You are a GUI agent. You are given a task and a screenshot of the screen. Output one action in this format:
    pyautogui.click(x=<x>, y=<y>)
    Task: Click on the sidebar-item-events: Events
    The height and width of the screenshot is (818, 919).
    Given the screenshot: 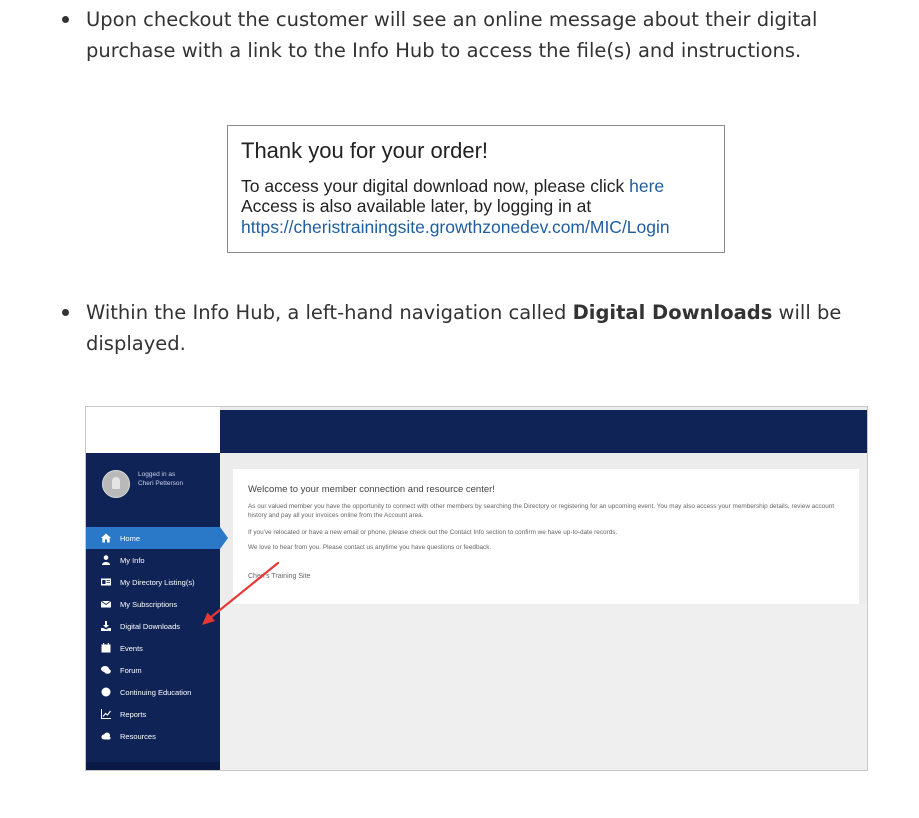 What is the action you would take?
    pyautogui.click(x=153, y=648)
    